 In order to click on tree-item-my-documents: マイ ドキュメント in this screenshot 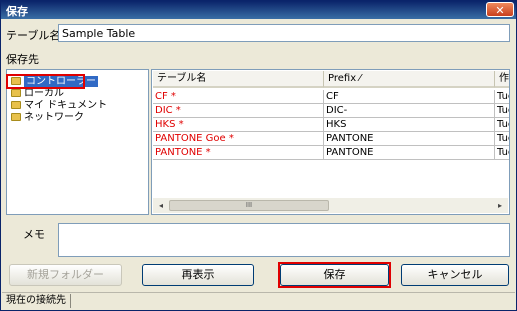, I will do `click(59, 106)`.